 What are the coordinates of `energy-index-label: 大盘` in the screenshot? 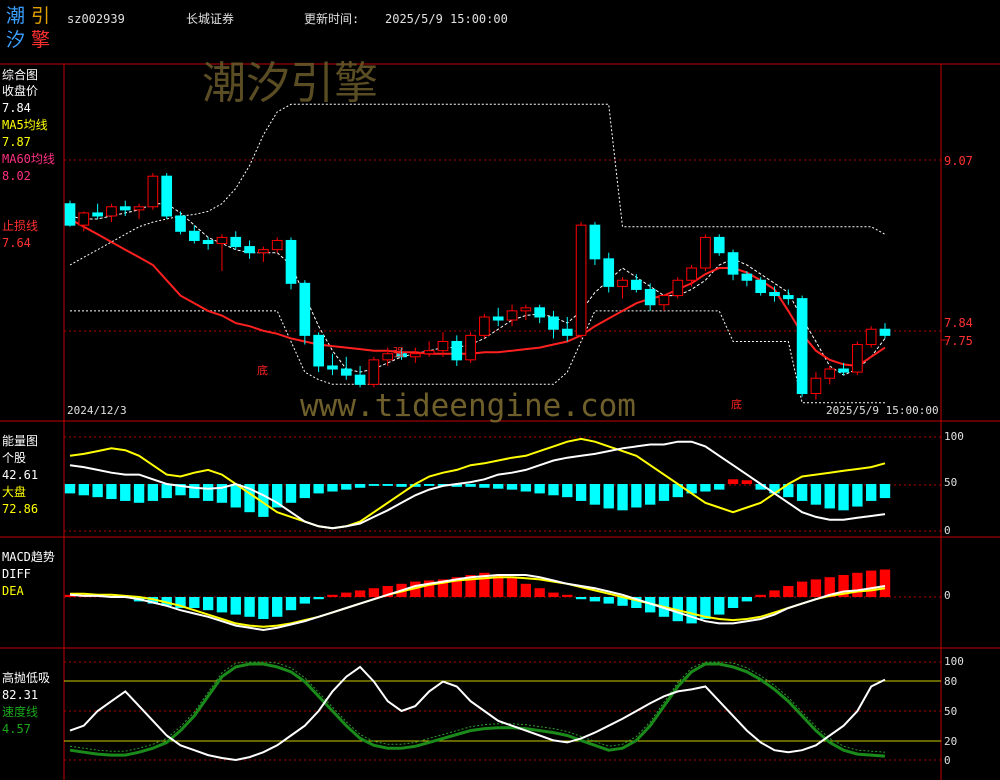 It's located at (14, 492).